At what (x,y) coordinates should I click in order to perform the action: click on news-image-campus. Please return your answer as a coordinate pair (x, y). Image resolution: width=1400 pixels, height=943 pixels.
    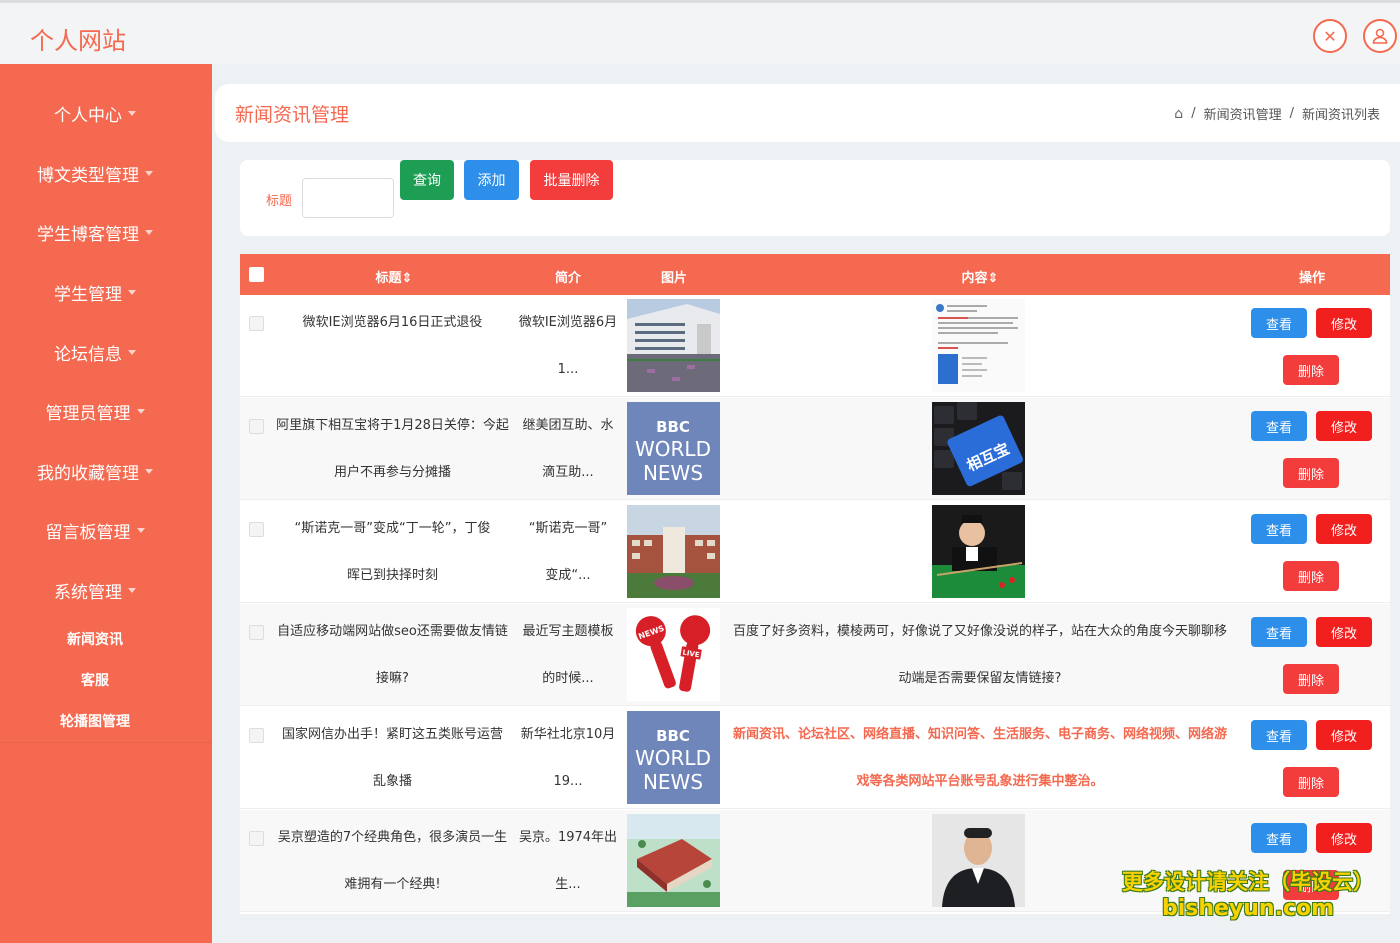
    Looking at the image, I should click on (673, 345).